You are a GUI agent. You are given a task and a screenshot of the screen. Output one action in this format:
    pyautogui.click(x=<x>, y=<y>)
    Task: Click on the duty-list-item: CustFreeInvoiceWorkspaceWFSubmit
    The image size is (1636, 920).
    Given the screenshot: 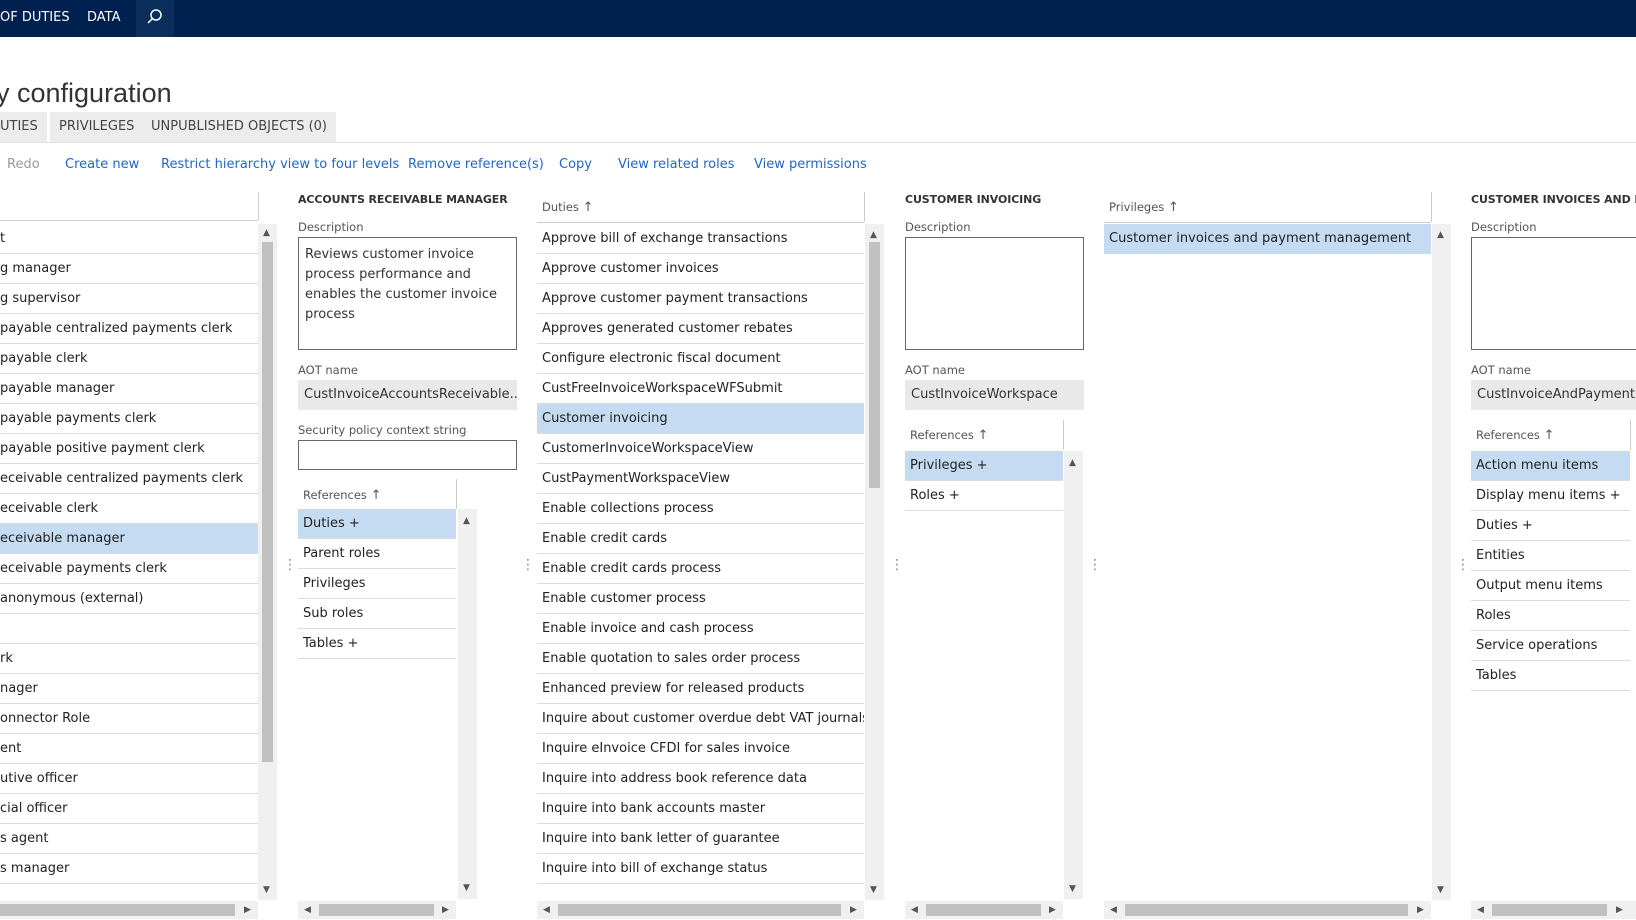 What is the action you would take?
    pyautogui.click(x=700, y=389)
    